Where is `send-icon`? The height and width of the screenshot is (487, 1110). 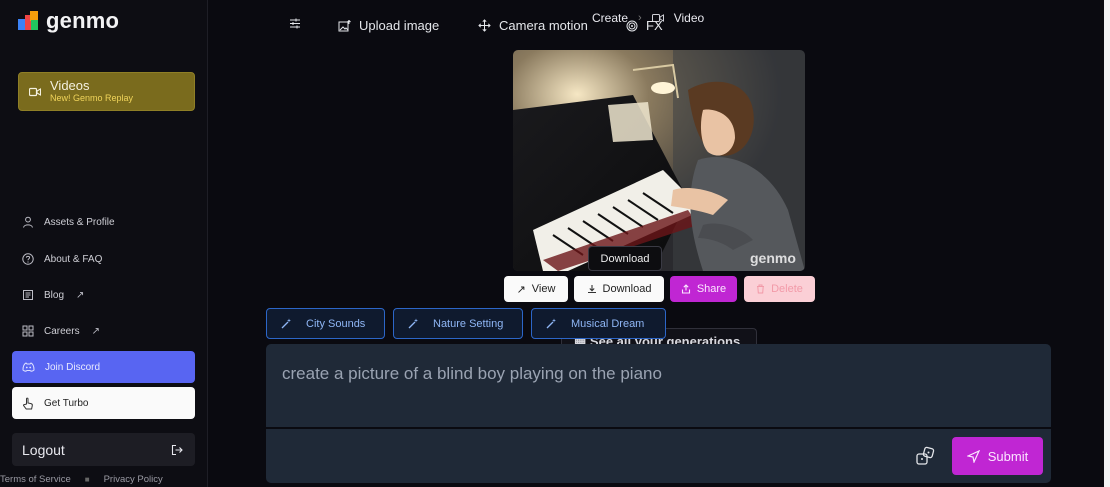
send-icon is located at coordinates (973, 456).